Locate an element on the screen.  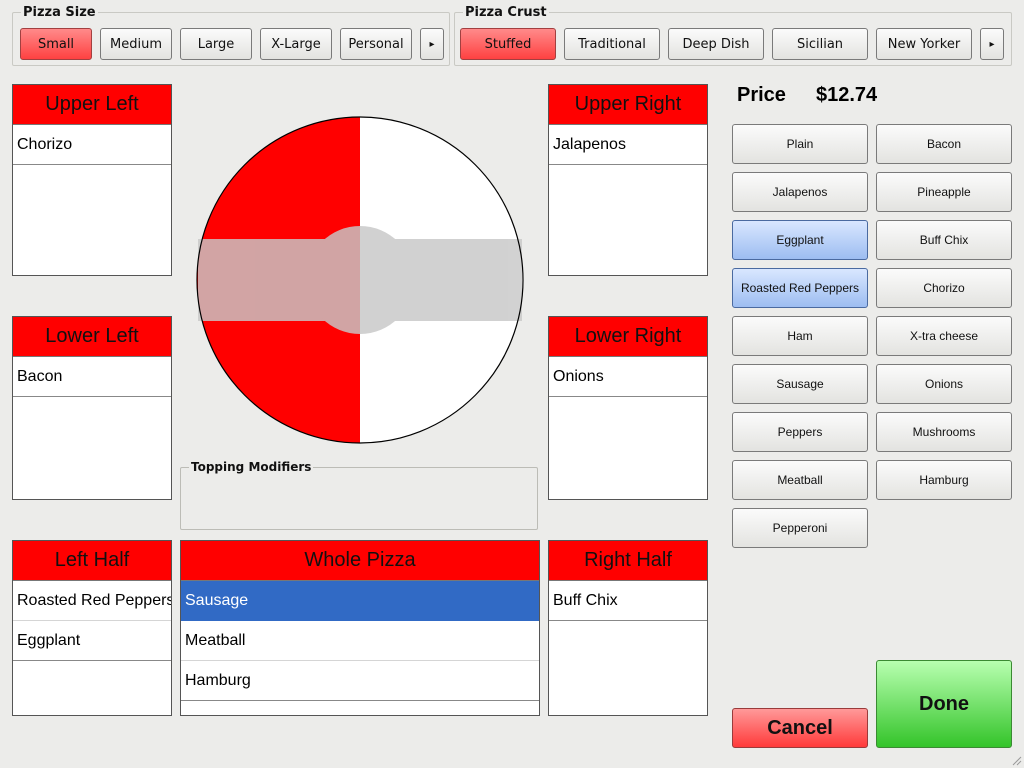
upper-right-item: Jalapenos is located at coordinates (628, 145).